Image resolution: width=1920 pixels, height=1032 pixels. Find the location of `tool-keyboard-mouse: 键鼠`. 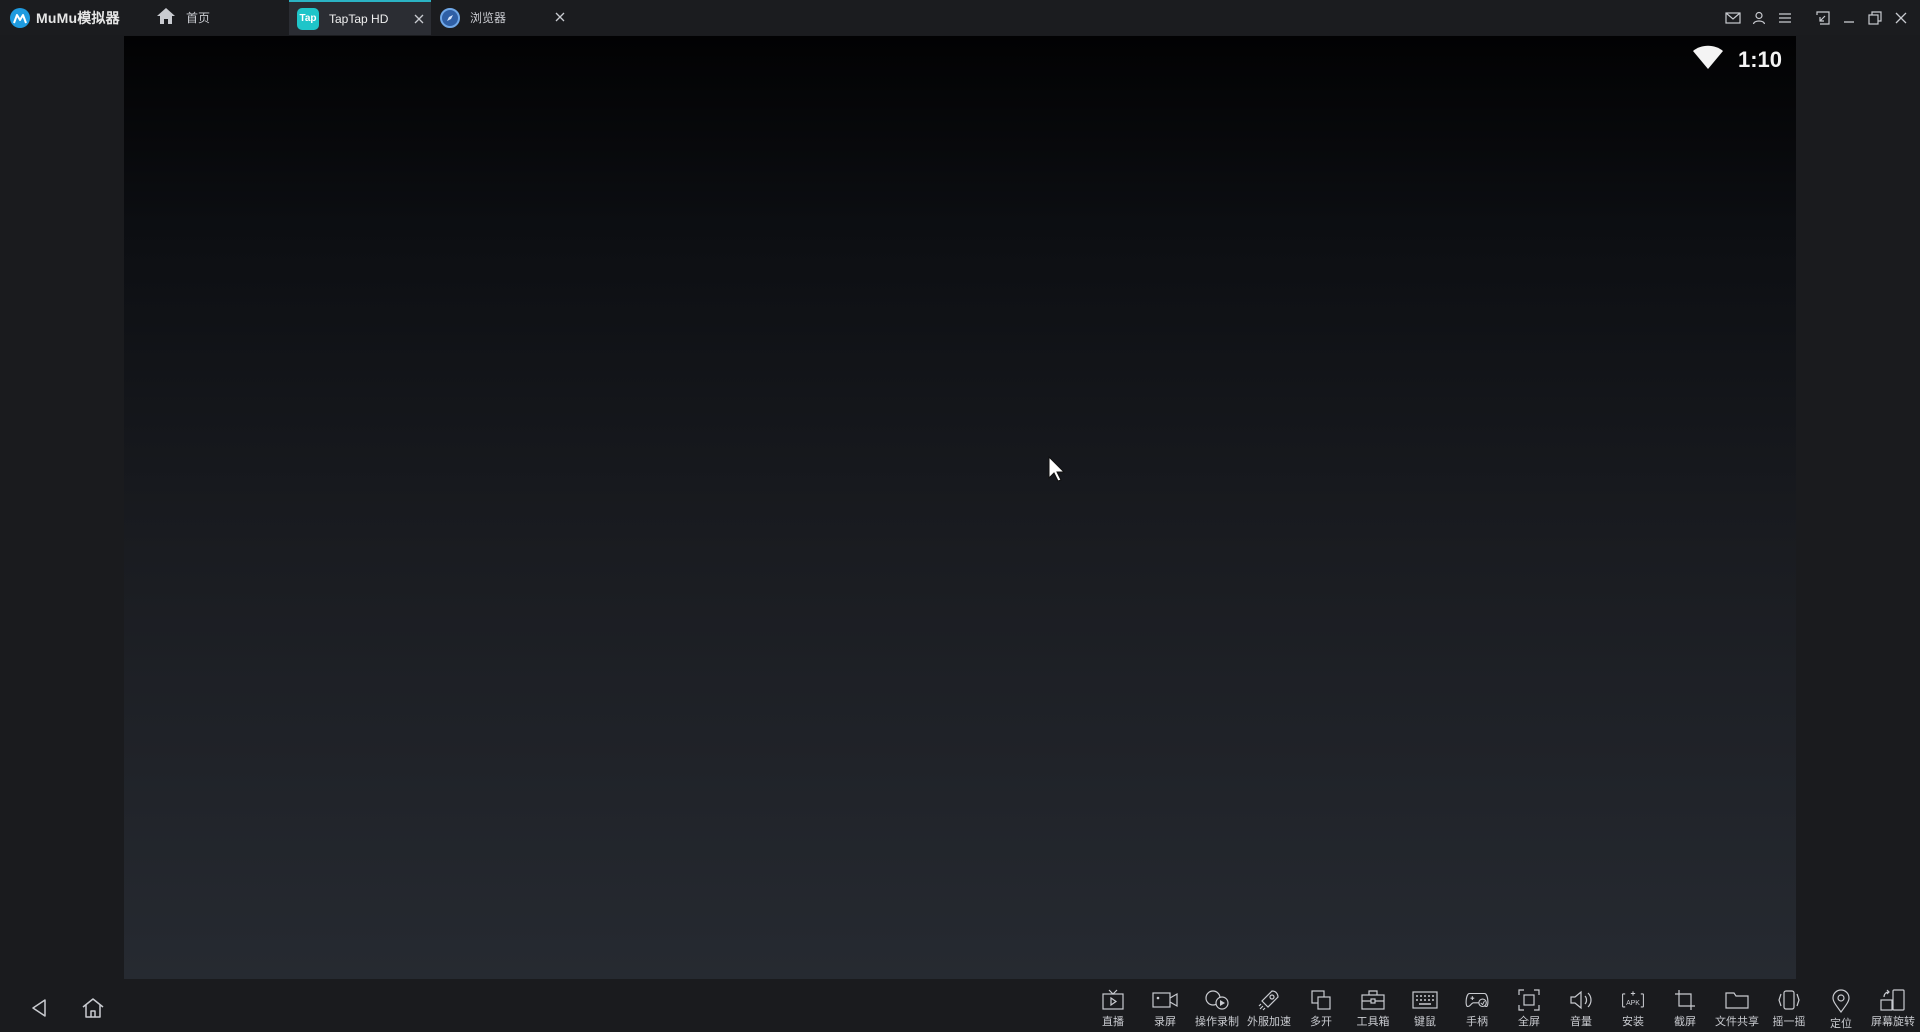

tool-keyboard-mouse: 键鼠 is located at coordinates (1425, 1006).